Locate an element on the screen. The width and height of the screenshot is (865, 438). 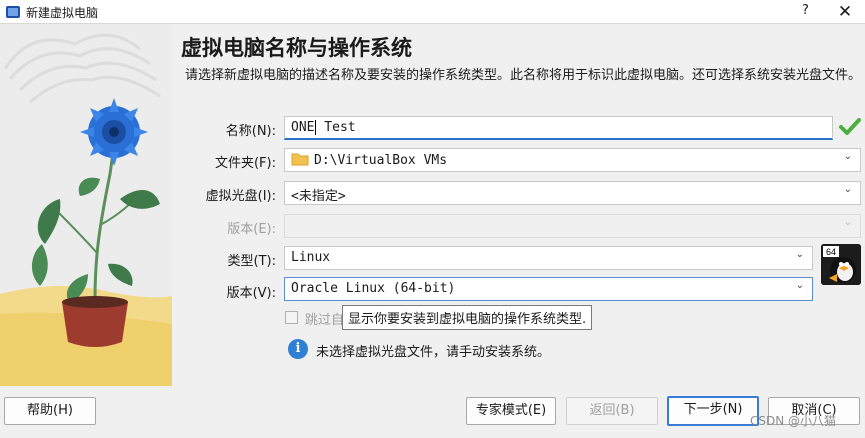
iso-select: <未指定> ⌄ is located at coordinates (572, 193).